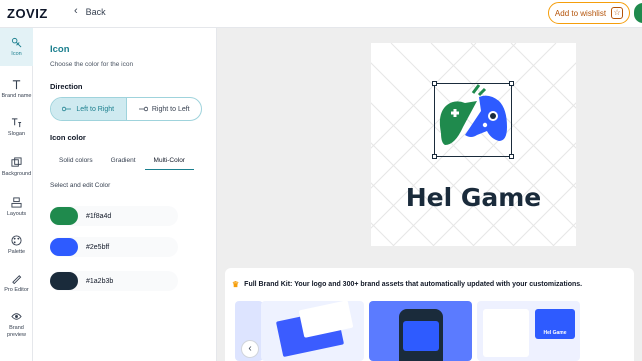 The height and width of the screenshot is (361, 642). What do you see at coordinates (16, 133) in the screenshot?
I see `rail-label: Slogan` at bounding box center [16, 133].